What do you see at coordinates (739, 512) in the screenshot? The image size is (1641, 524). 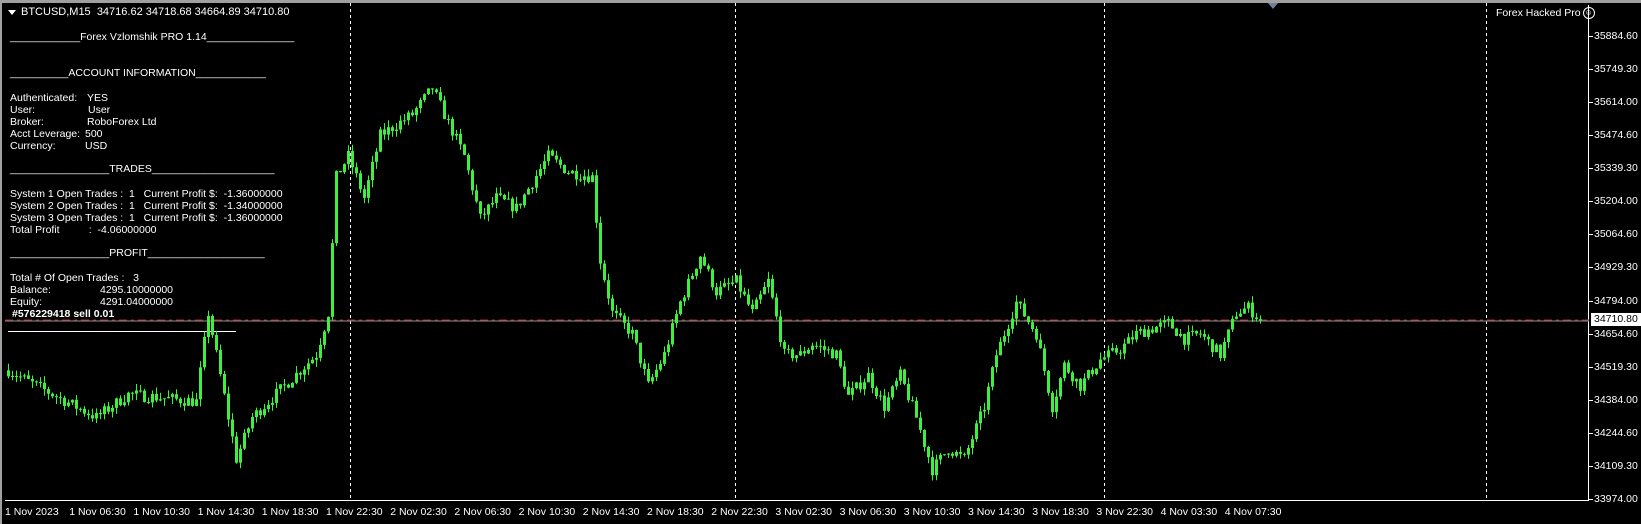 I see `time-tick-label: 2 Nov 22:30` at bounding box center [739, 512].